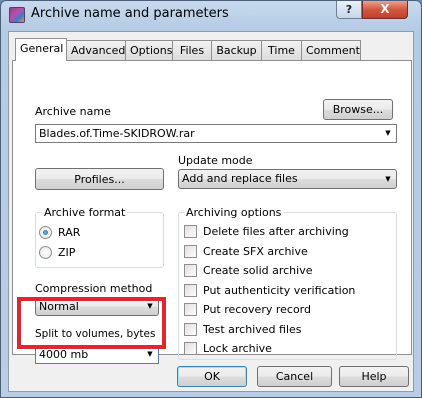  What do you see at coordinates (85, 212) in the screenshot?
I see `archive-format-title: Archive format` at bounding box center [85, 212].